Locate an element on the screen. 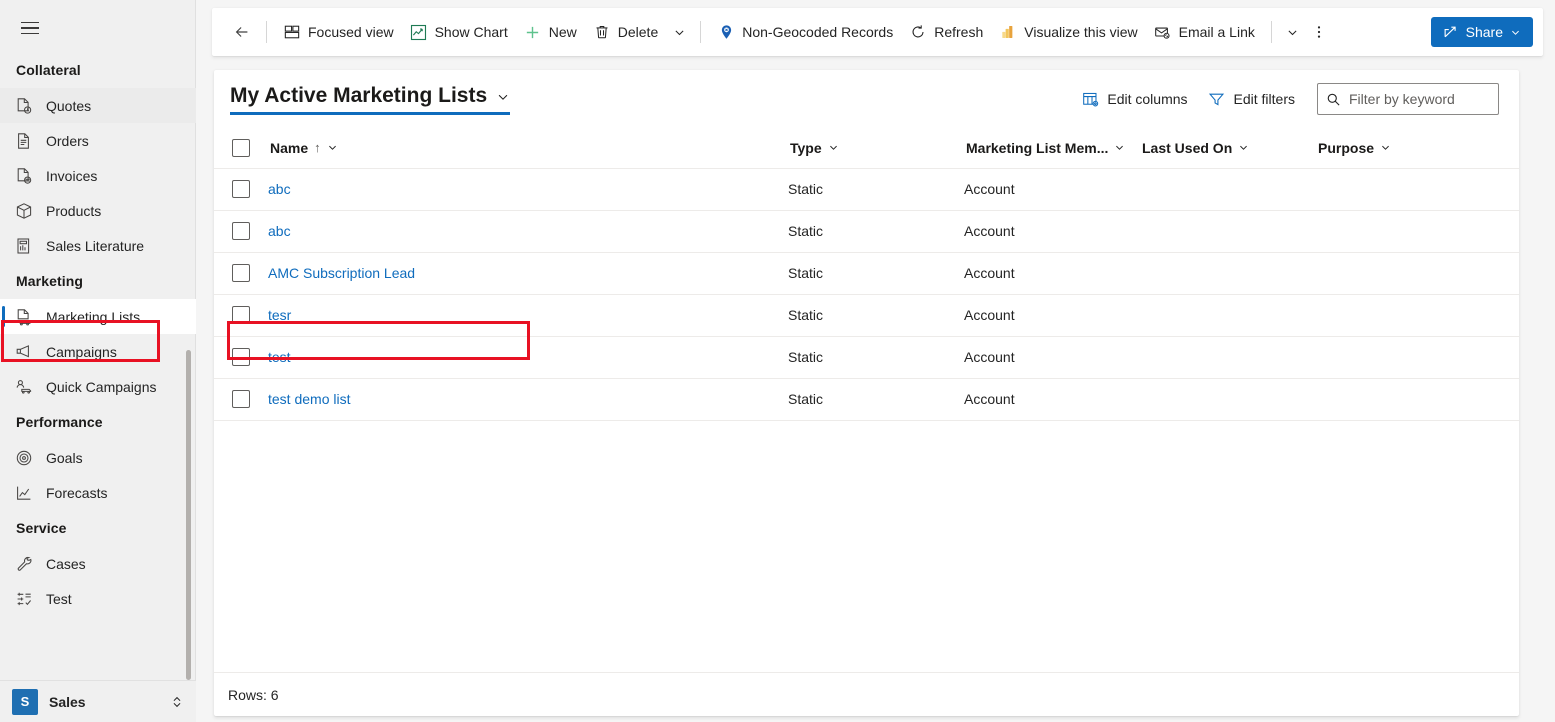  table-row: tesr Static Account is located at coordinates (866, 315).